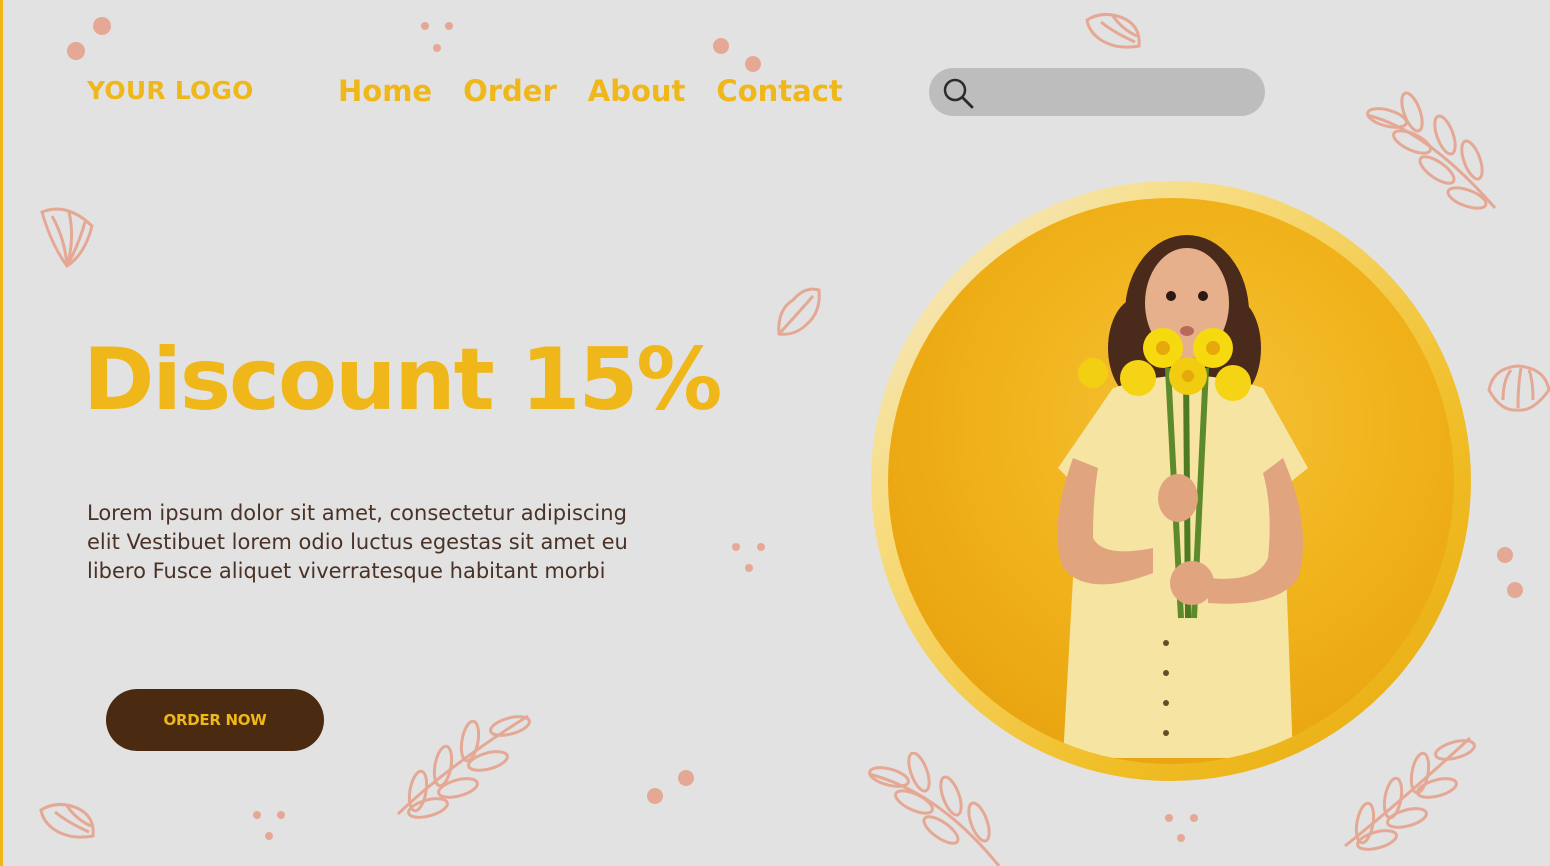  What do you see at coordinates (385, 91) in the screenshot?
I see `nav-home: Home` at bounding box center [385, 91].